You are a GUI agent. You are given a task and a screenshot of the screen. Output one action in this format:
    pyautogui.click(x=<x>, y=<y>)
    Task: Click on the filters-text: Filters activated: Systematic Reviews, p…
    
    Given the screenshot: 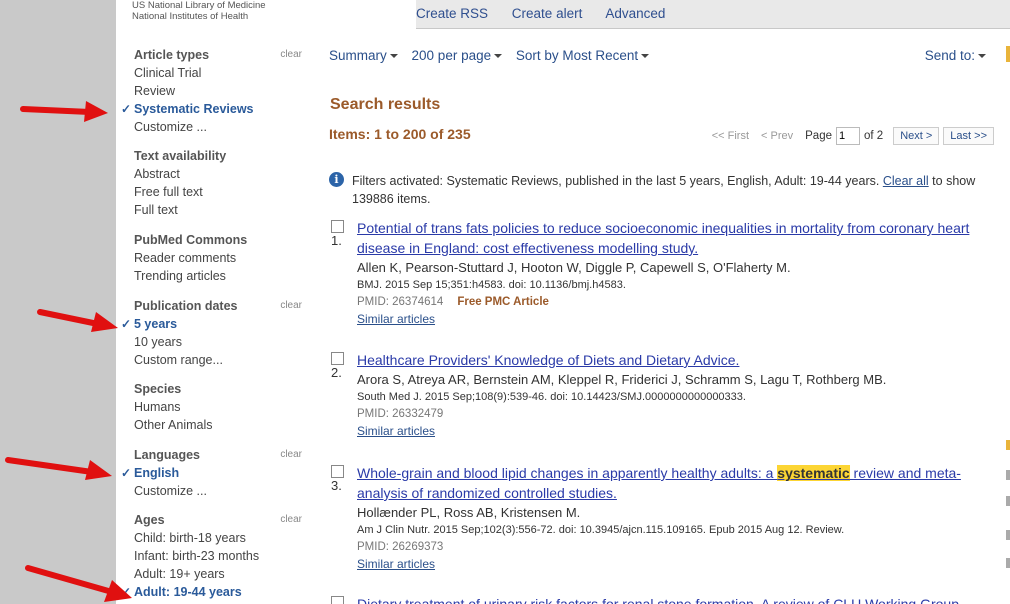 What is the action you would take?
    pyautogui.click(x=675, y=190)
    